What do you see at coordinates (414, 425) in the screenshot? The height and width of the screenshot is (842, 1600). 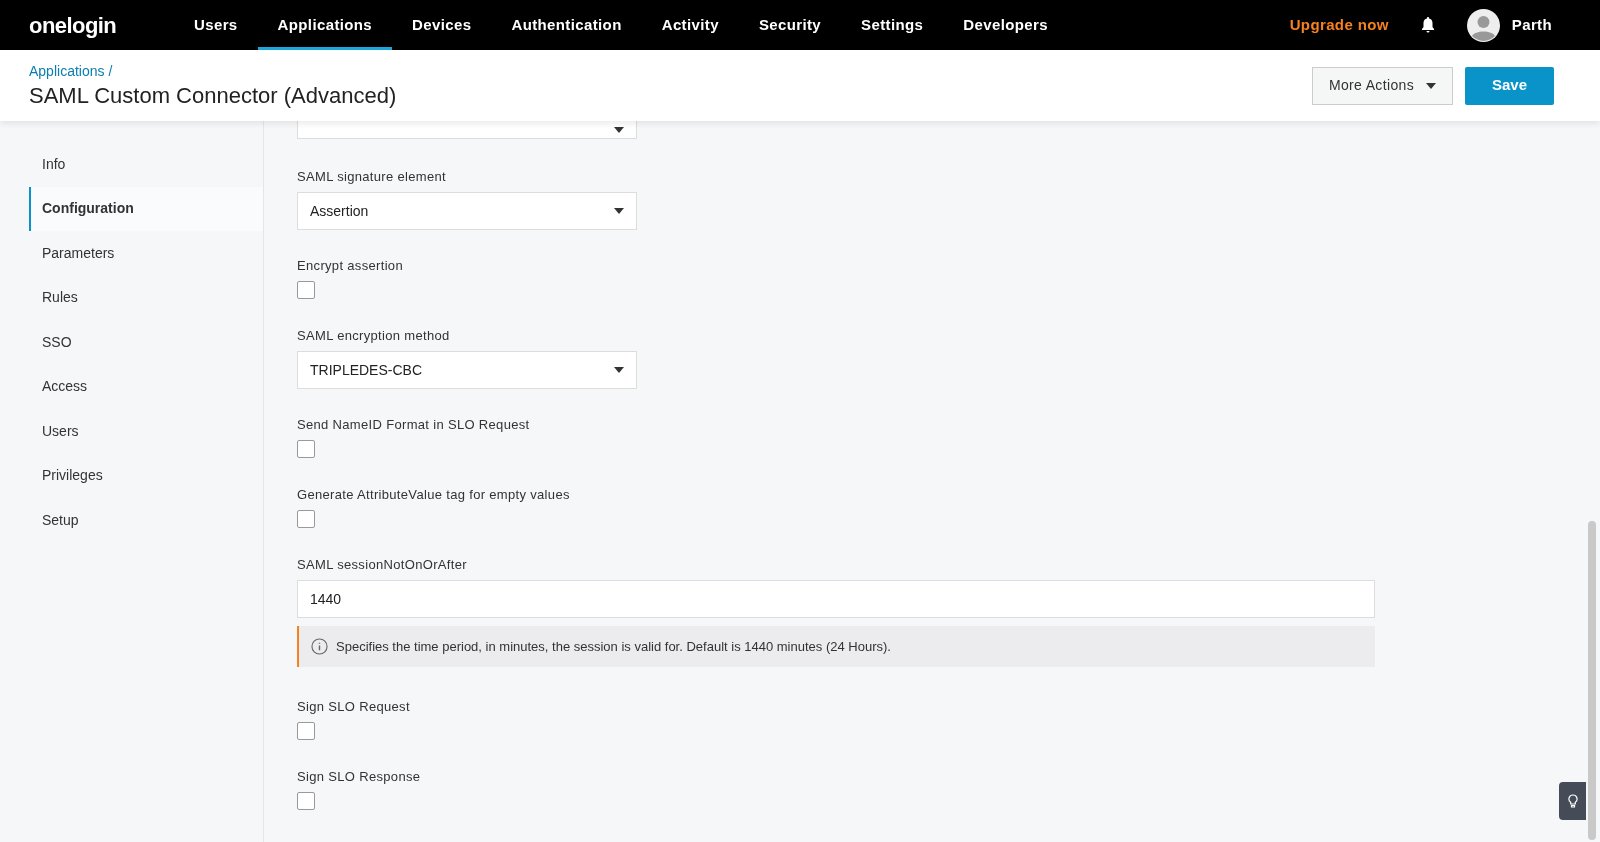 I see `field-label: Send NameID Format in SLO Request` at bounding box center [414, 425].